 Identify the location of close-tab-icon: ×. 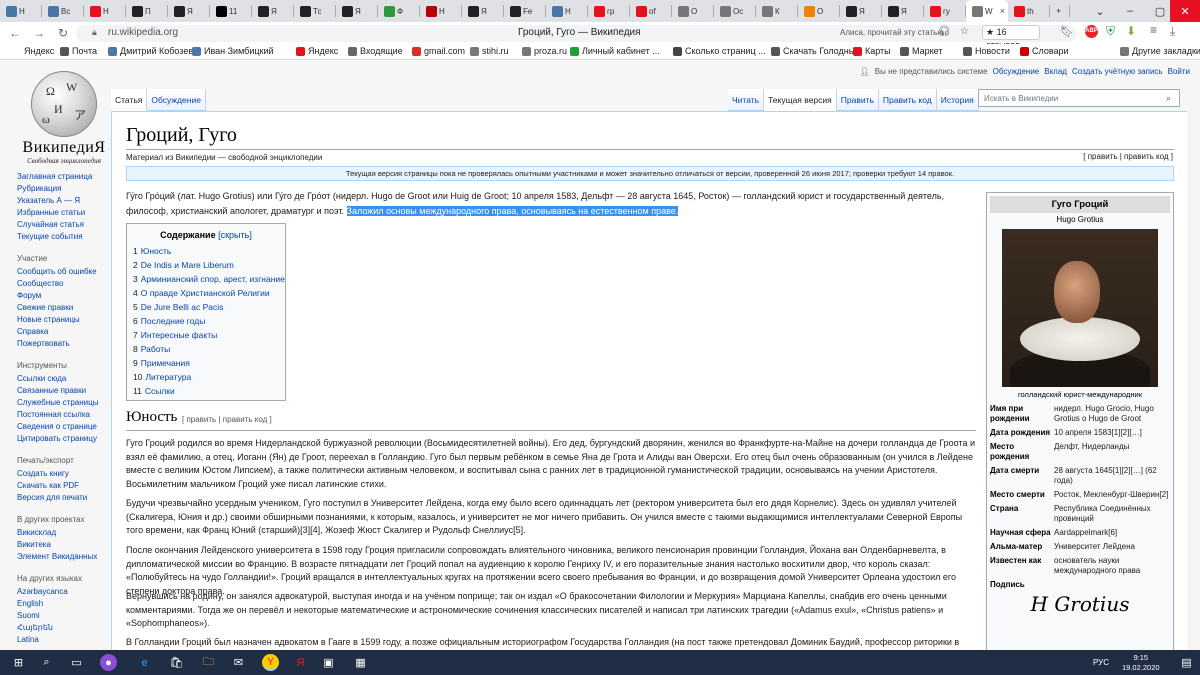
(1002, 11).